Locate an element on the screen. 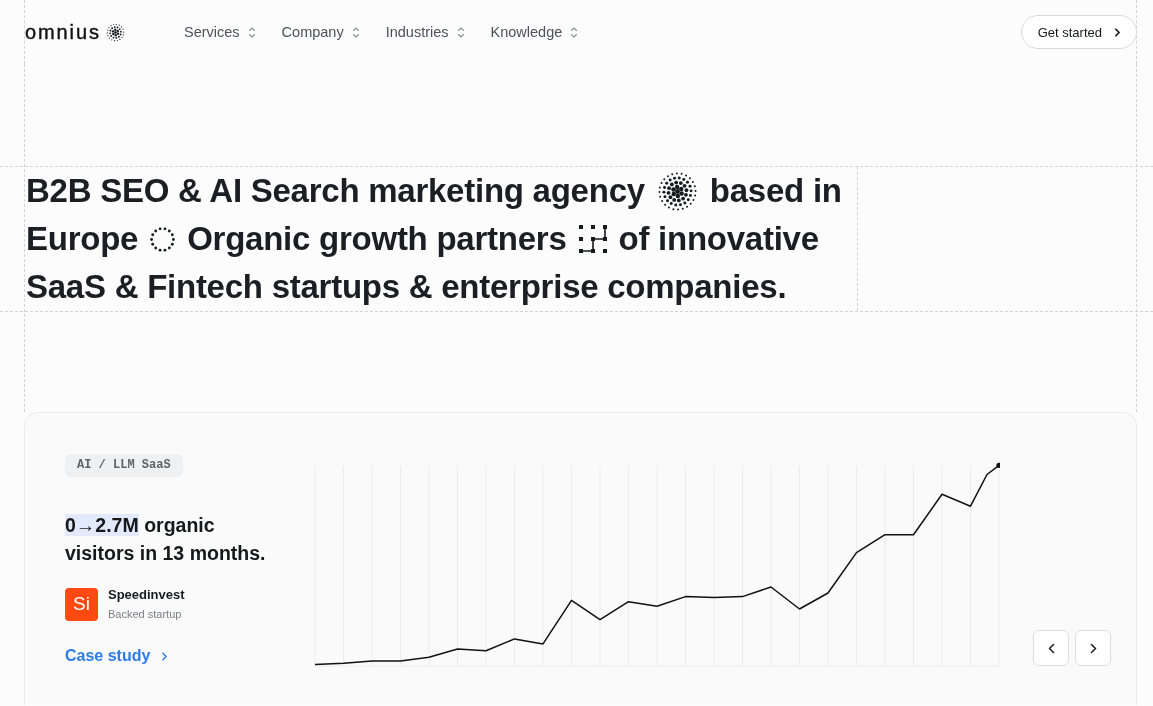  nav-menu-button: Company is located at coordinates (320, 32).